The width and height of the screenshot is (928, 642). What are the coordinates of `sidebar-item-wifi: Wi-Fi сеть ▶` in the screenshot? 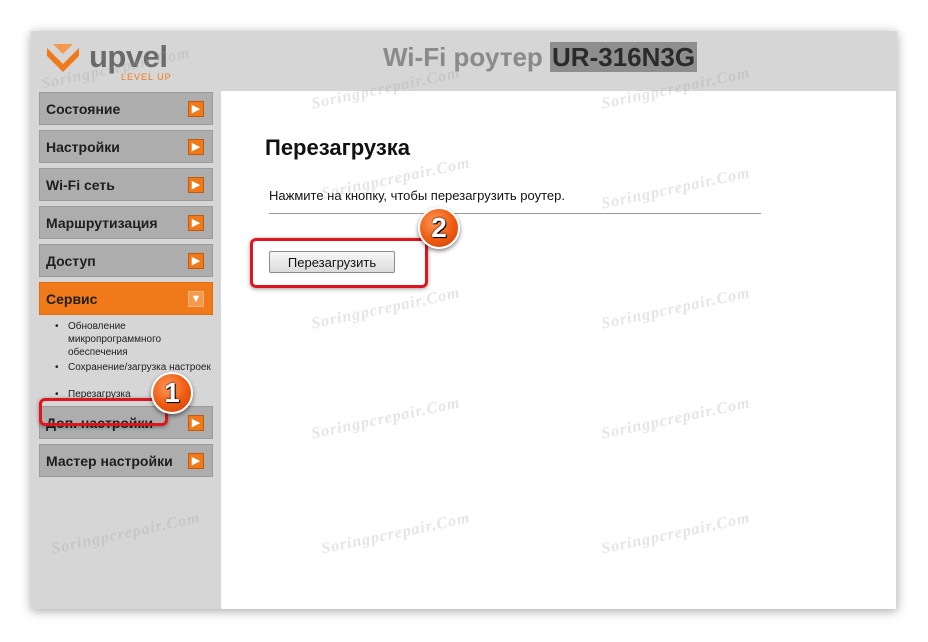 It's located at (126, 184).